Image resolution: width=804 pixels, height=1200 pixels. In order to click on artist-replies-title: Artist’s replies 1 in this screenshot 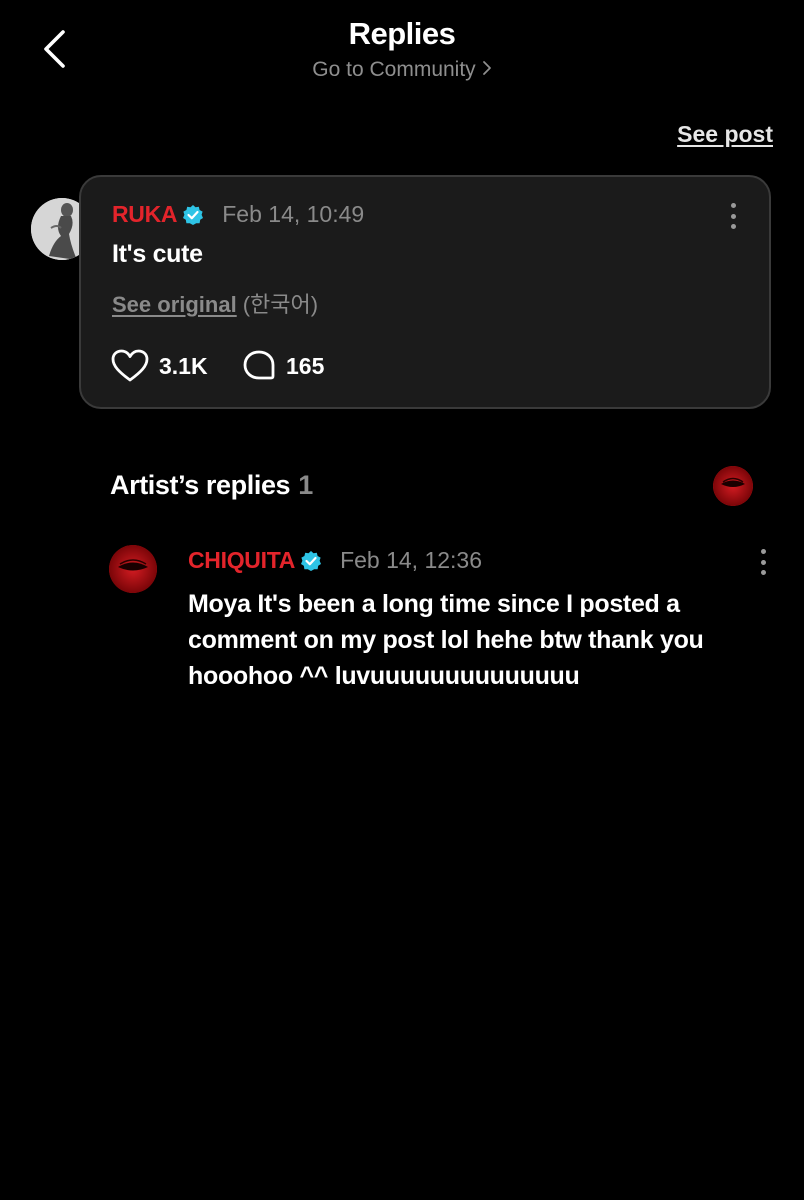, I will do `click(211, 485)`.